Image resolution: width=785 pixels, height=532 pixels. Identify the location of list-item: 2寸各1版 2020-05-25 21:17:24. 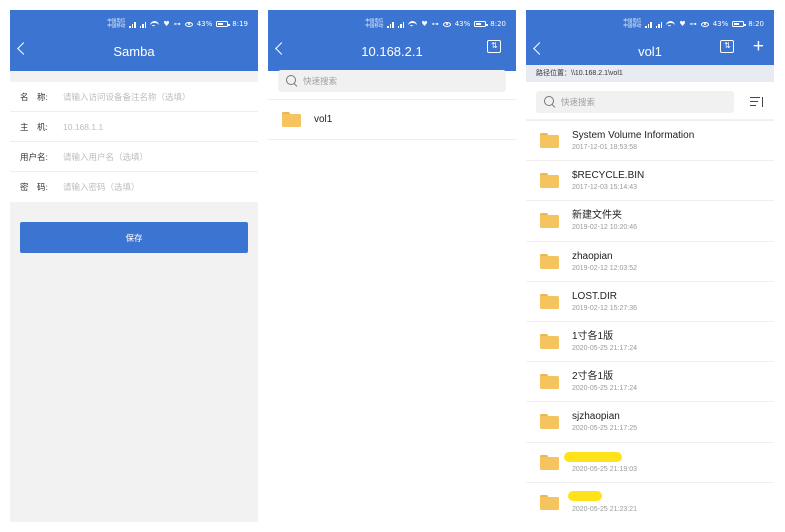
(650, 382).